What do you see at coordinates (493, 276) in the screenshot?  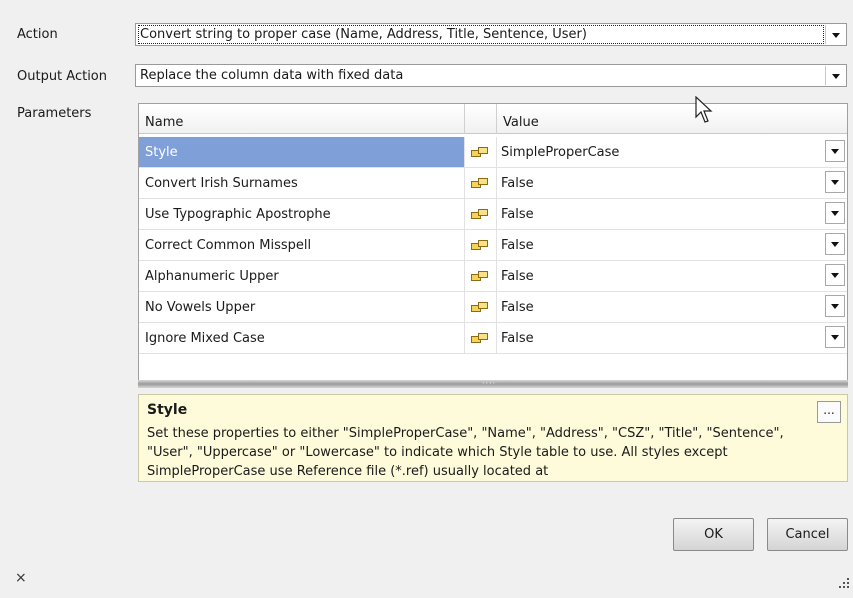 I see `table-row: Alphanumeric Upper False` at bounding box center [493, 276].